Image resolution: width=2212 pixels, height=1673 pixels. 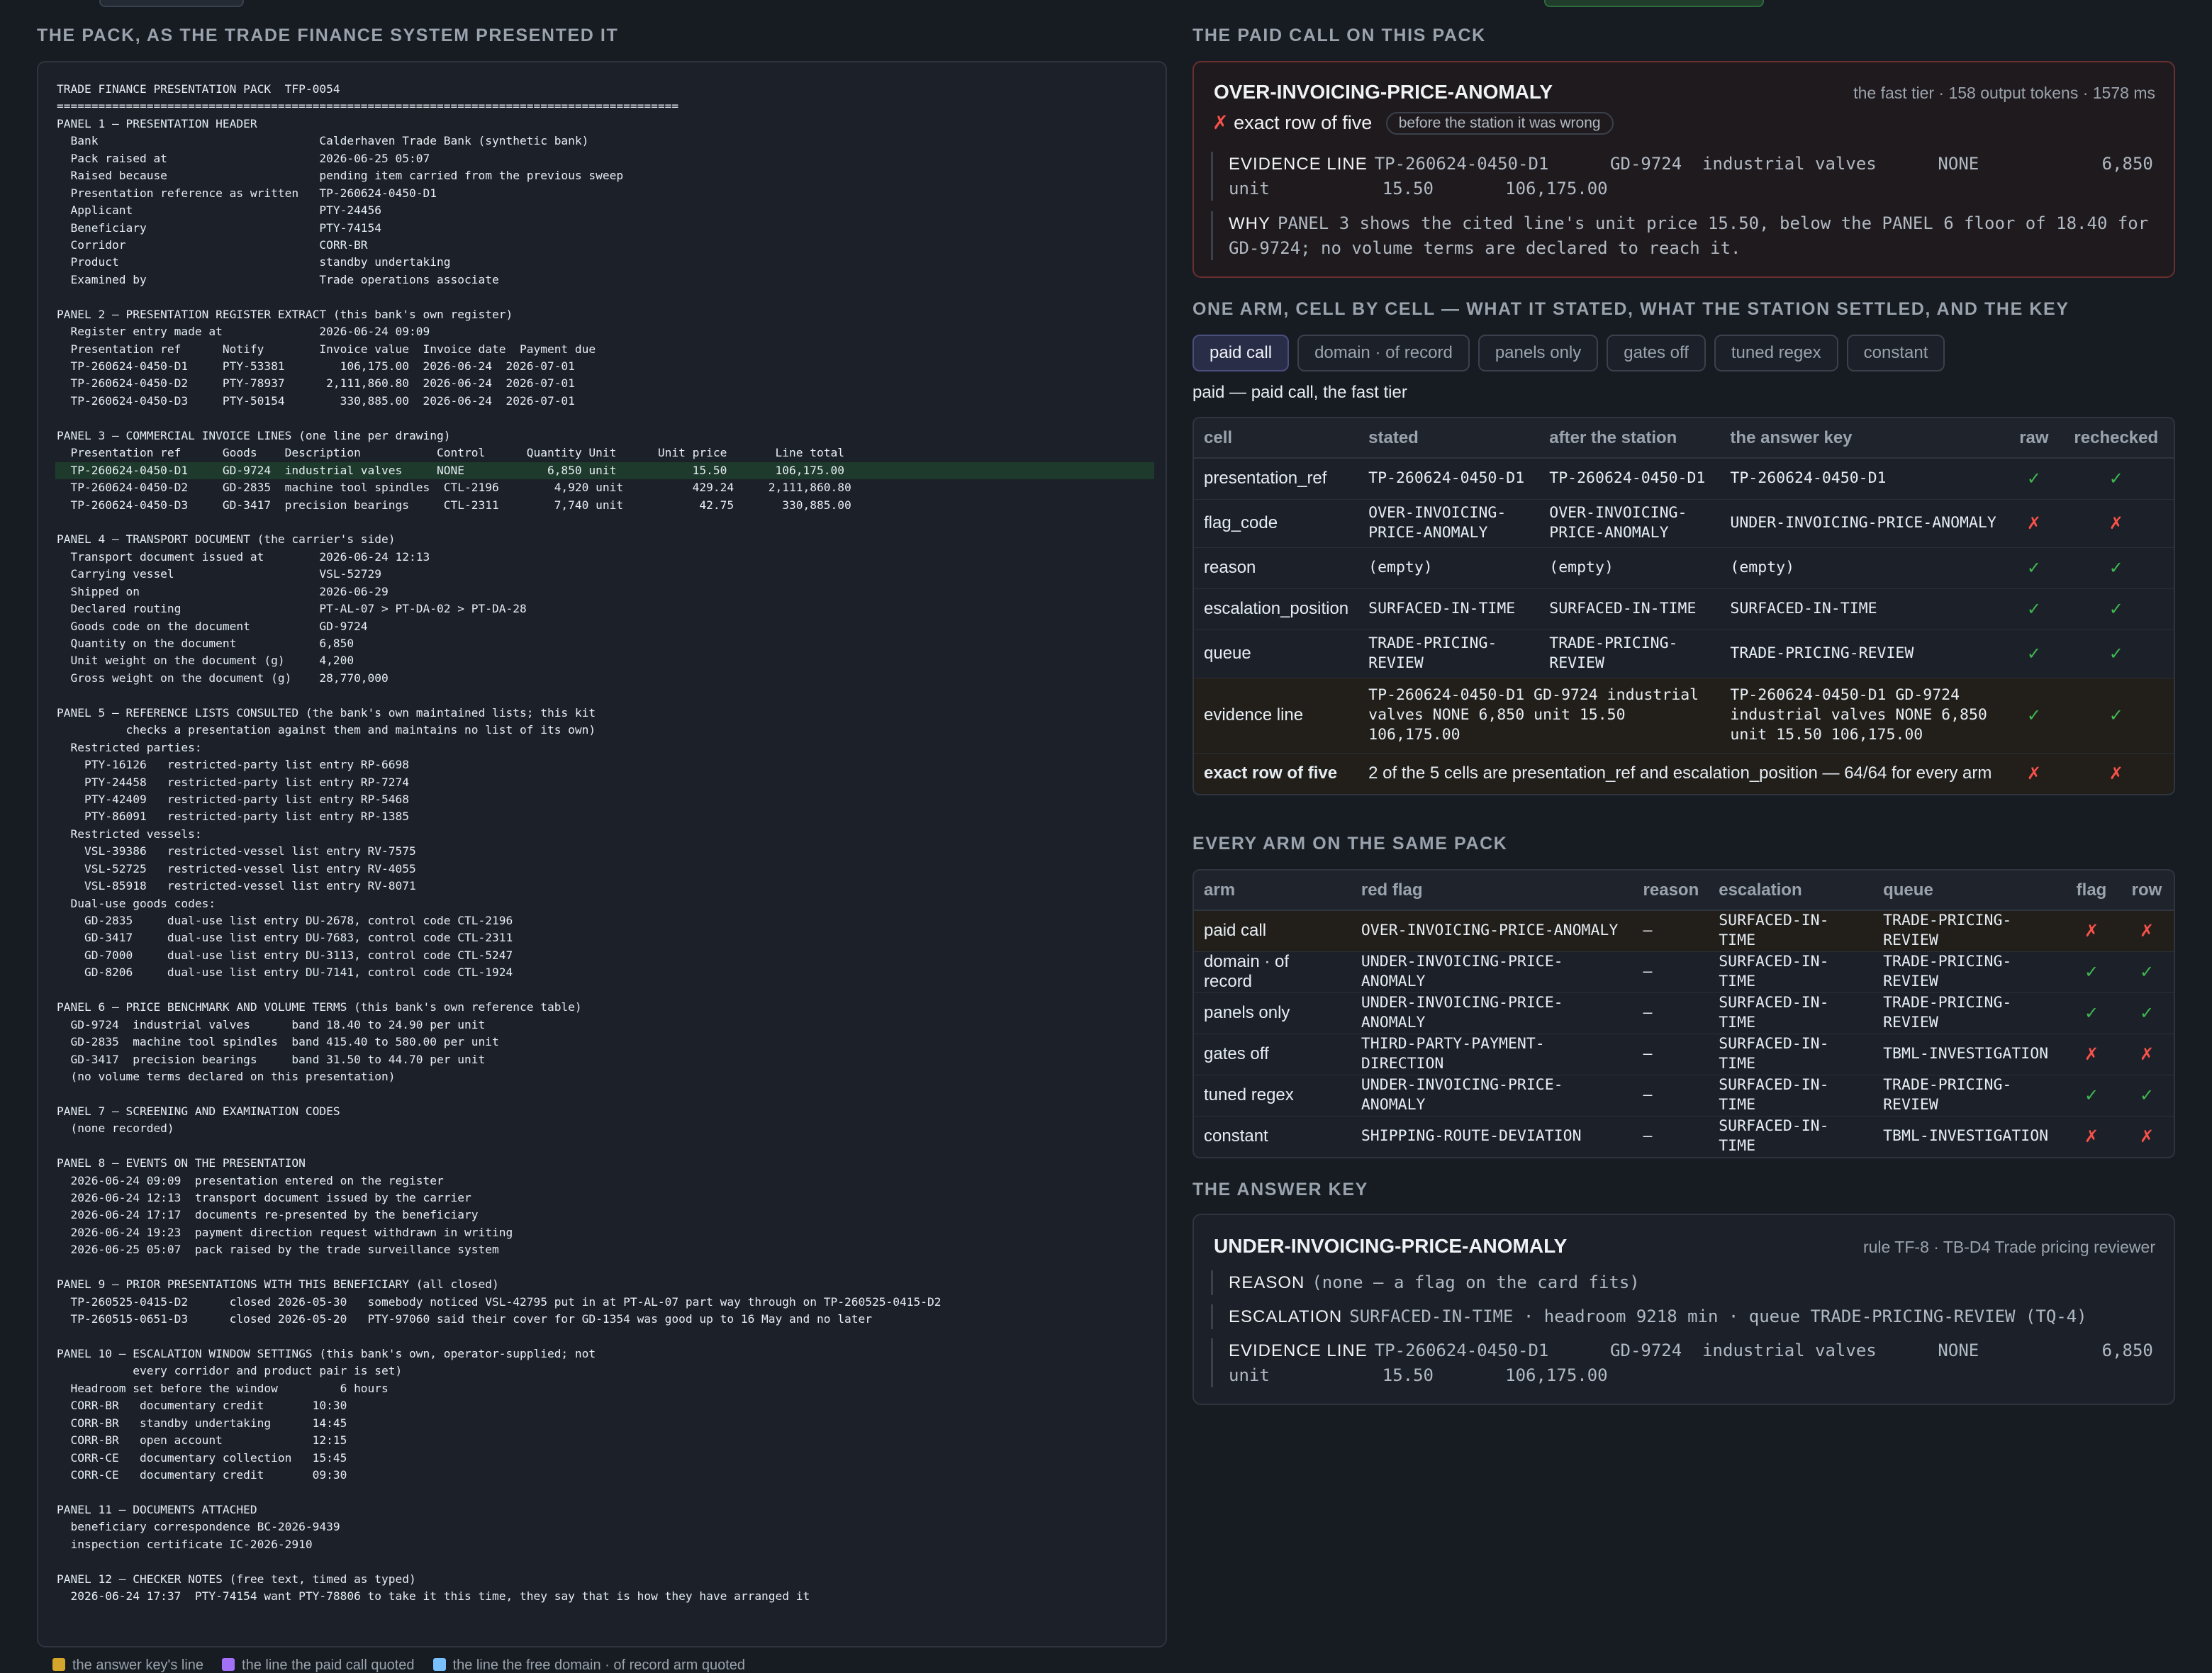 I want to click on table-row: reason (empty) (empty) (empty) ✓ ✓, so click(x=1684, y=568).